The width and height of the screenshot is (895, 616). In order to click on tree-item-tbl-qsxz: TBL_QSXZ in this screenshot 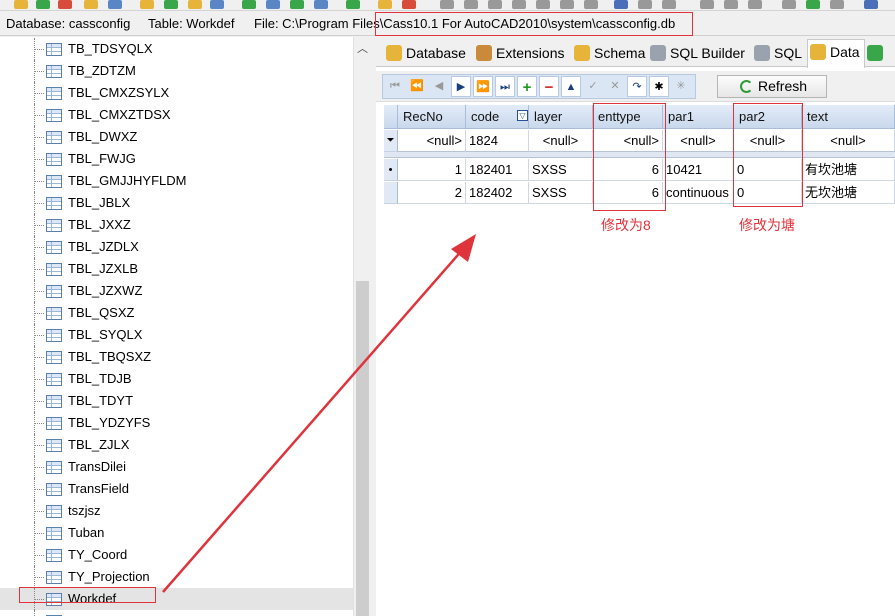, I will do `click(177, 313)`.